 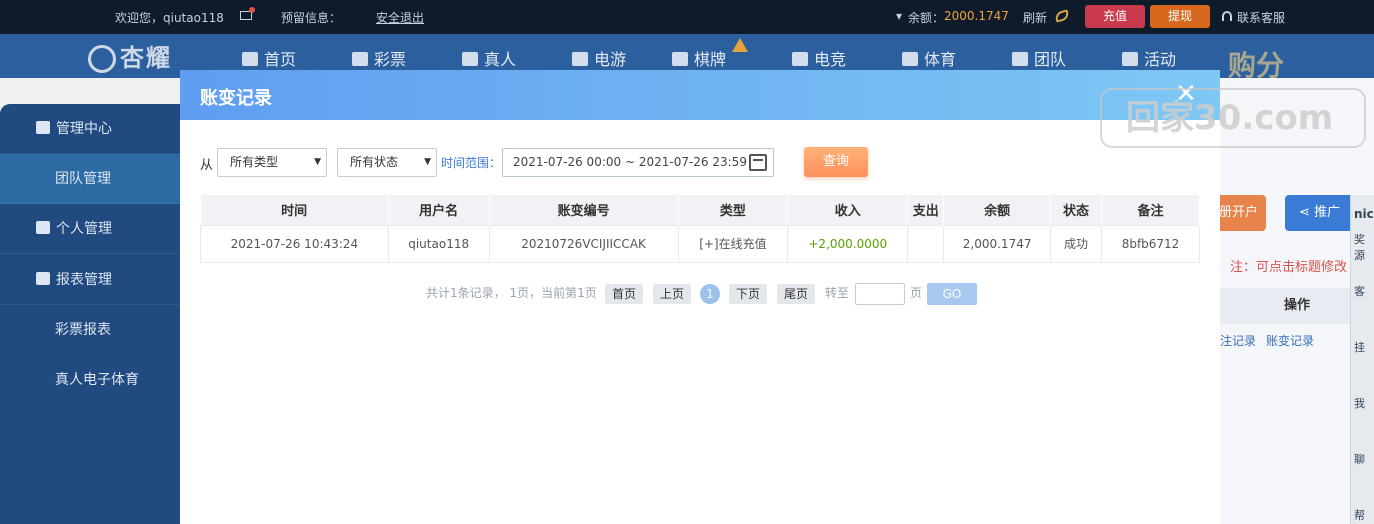 I want to click on sidebar-item-management-center: 管理中心, so click(x=90, y=129).